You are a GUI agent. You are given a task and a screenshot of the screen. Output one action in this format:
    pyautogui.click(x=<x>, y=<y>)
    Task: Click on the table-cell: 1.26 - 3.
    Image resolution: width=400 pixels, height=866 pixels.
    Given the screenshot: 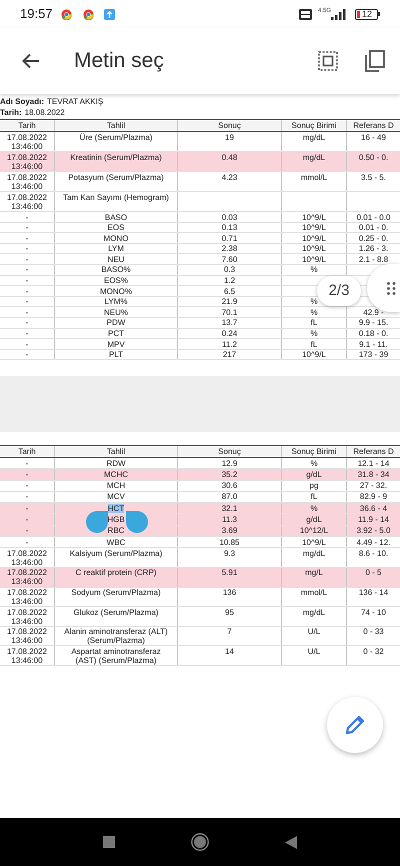 What is the action you would take?
    pyautogui.click(x=373, y=249)
    